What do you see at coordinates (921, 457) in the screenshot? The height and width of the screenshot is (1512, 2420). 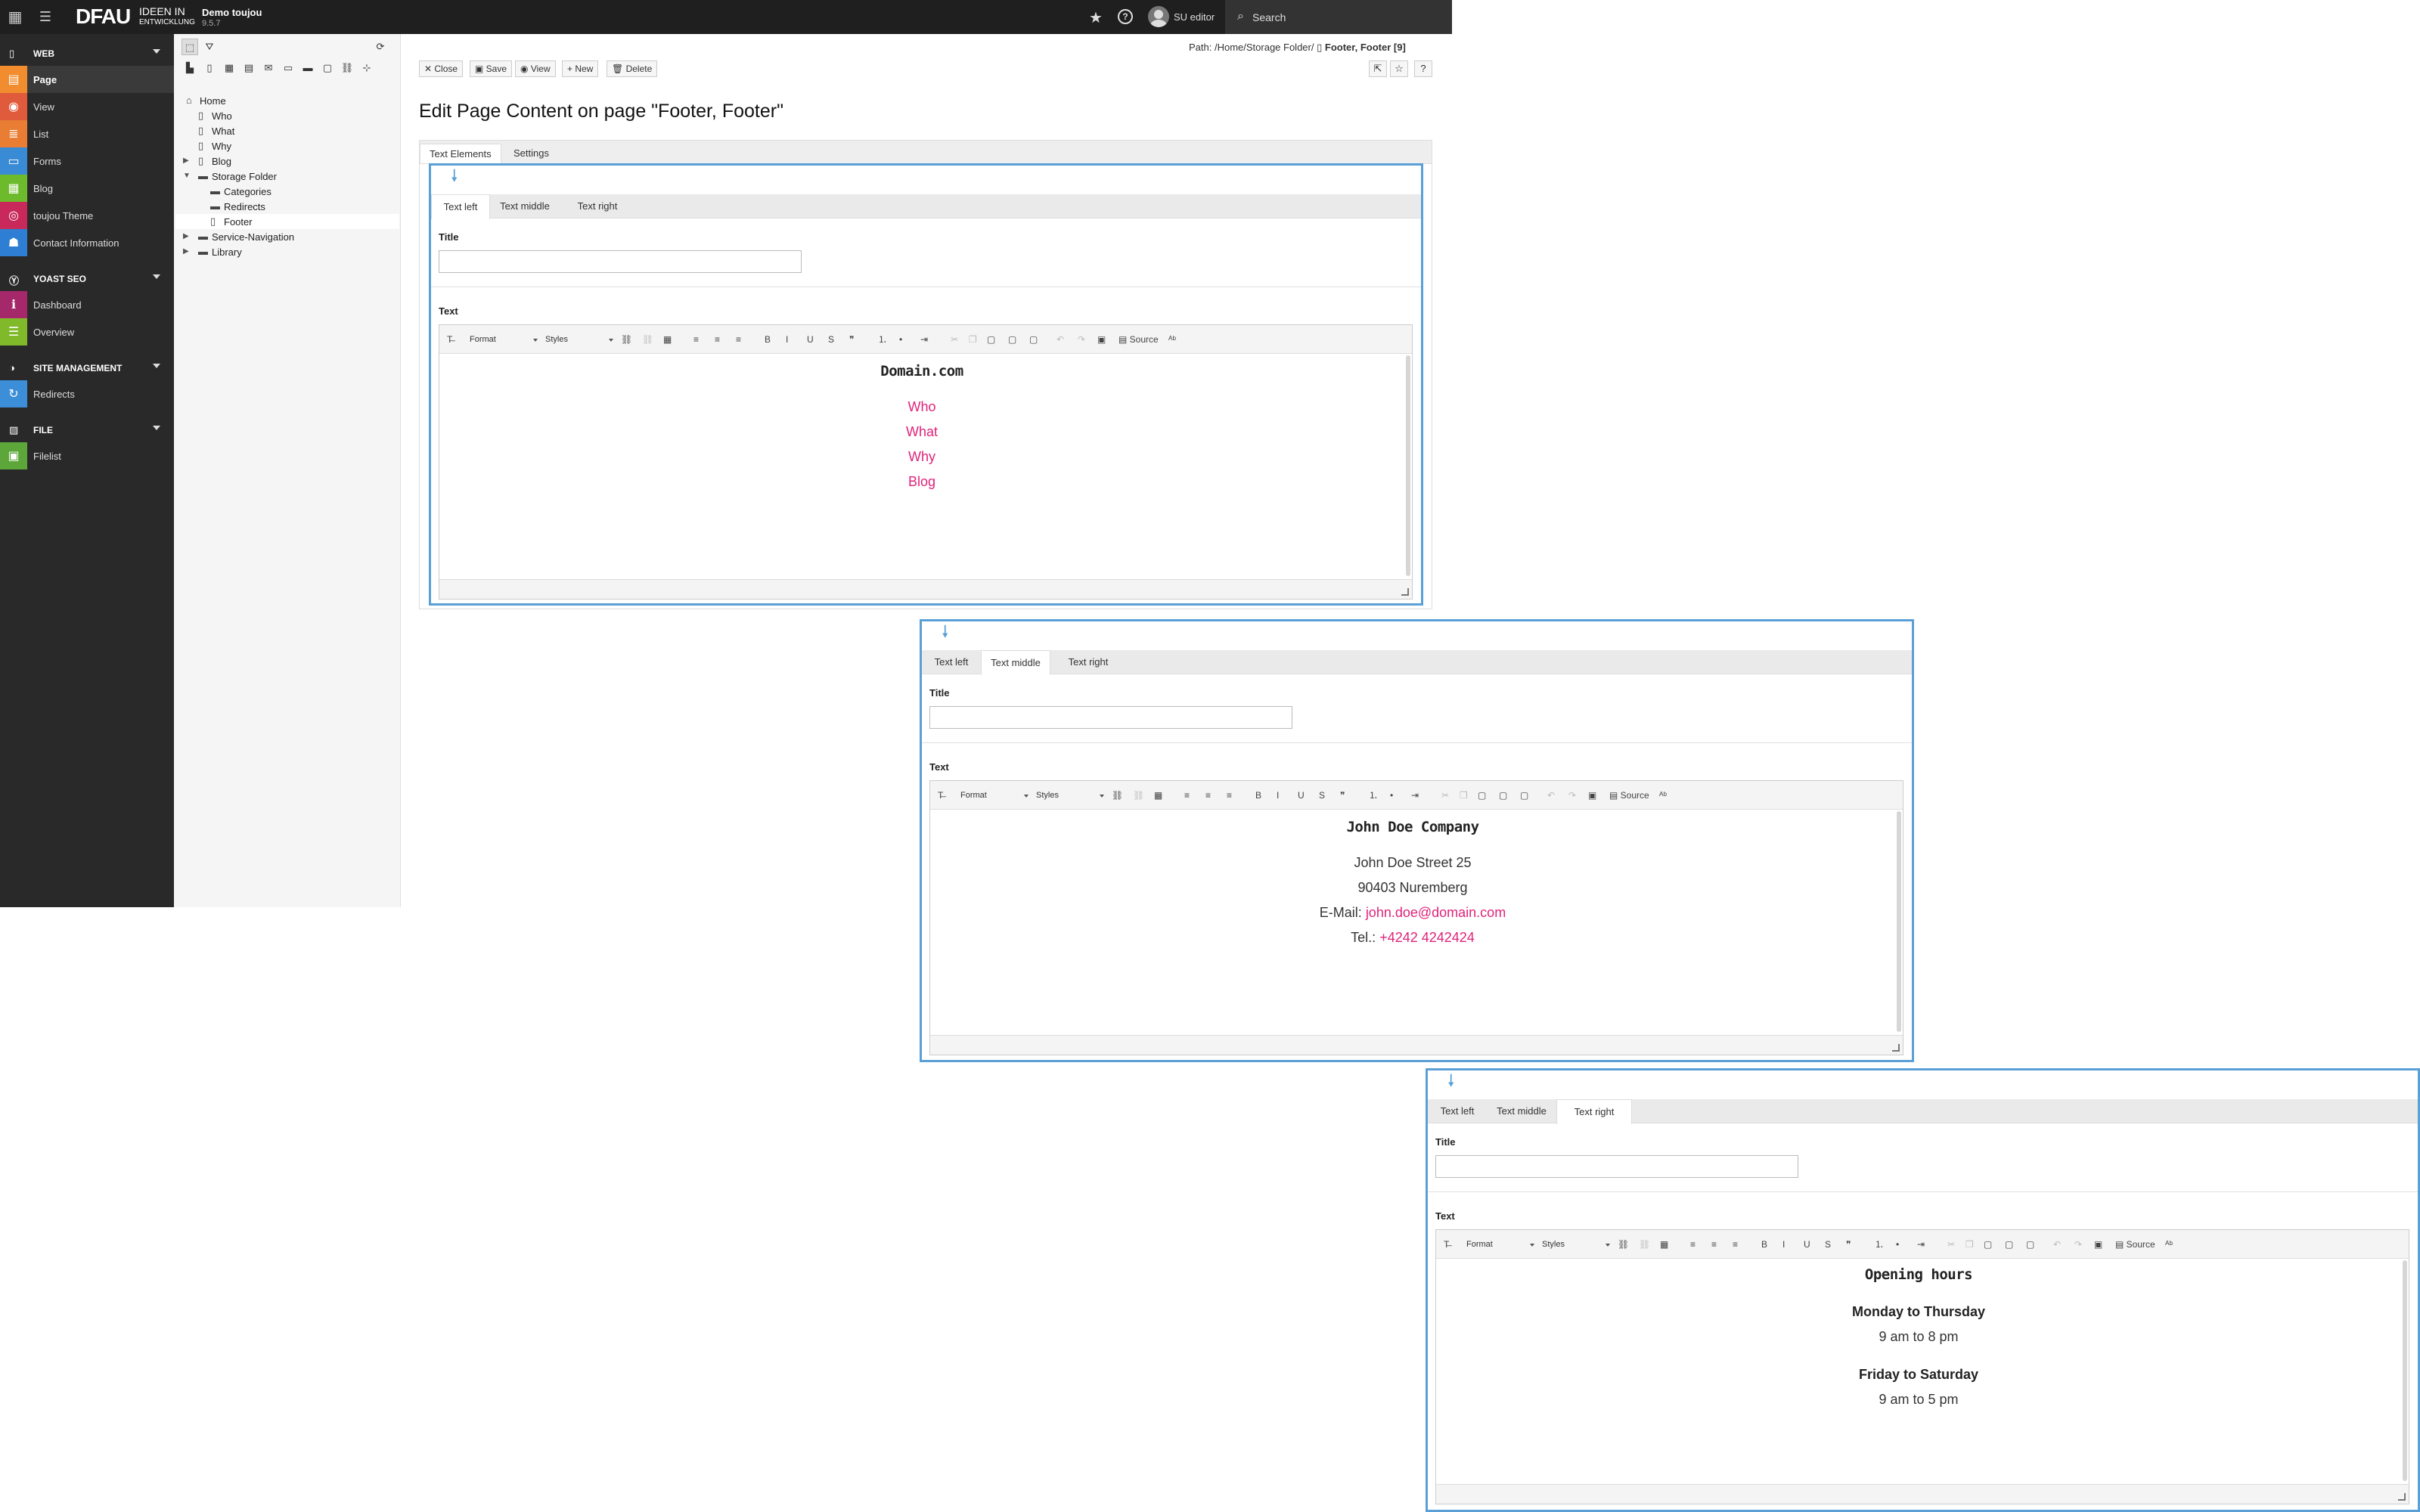 I see `content-link: Why` at bounding box center [921, 457].